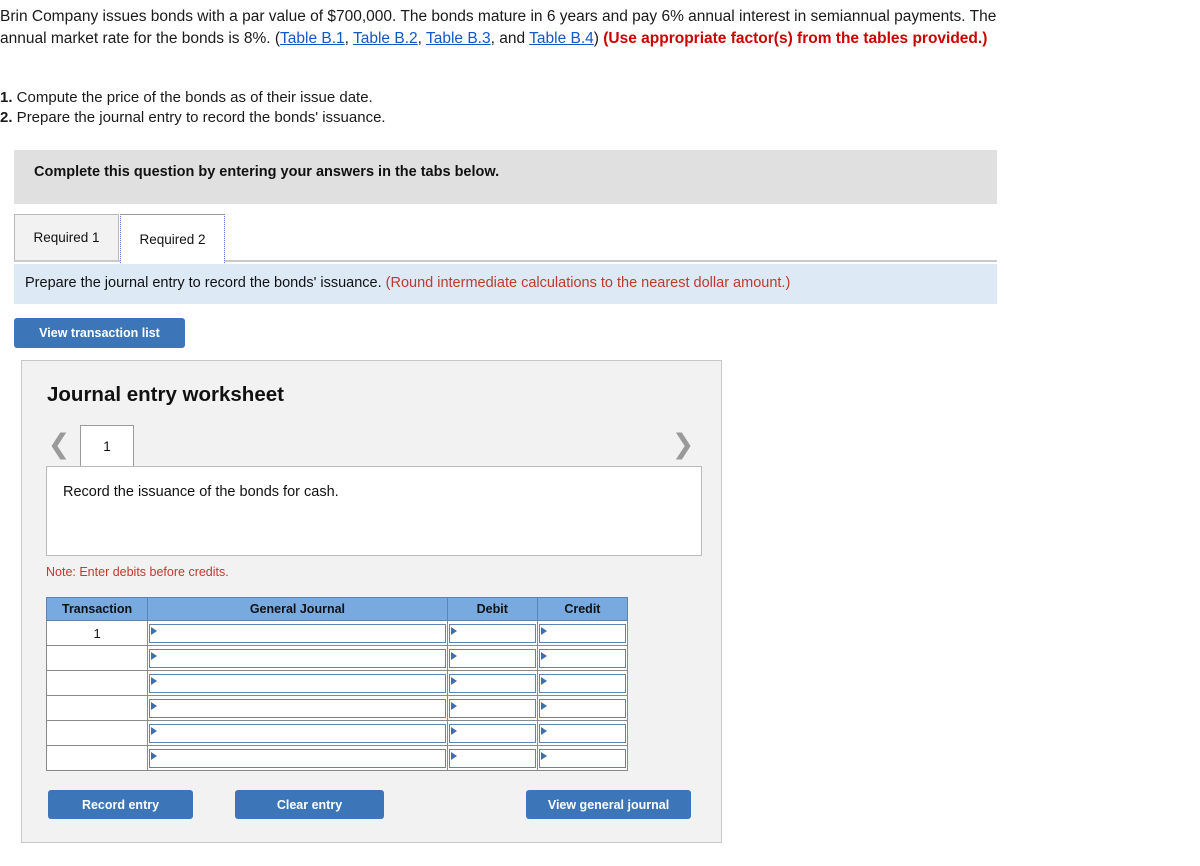 This screenshot has width=1200, height=866. I want to click on clear-entry-button: Clear entry, so click(309, 804).